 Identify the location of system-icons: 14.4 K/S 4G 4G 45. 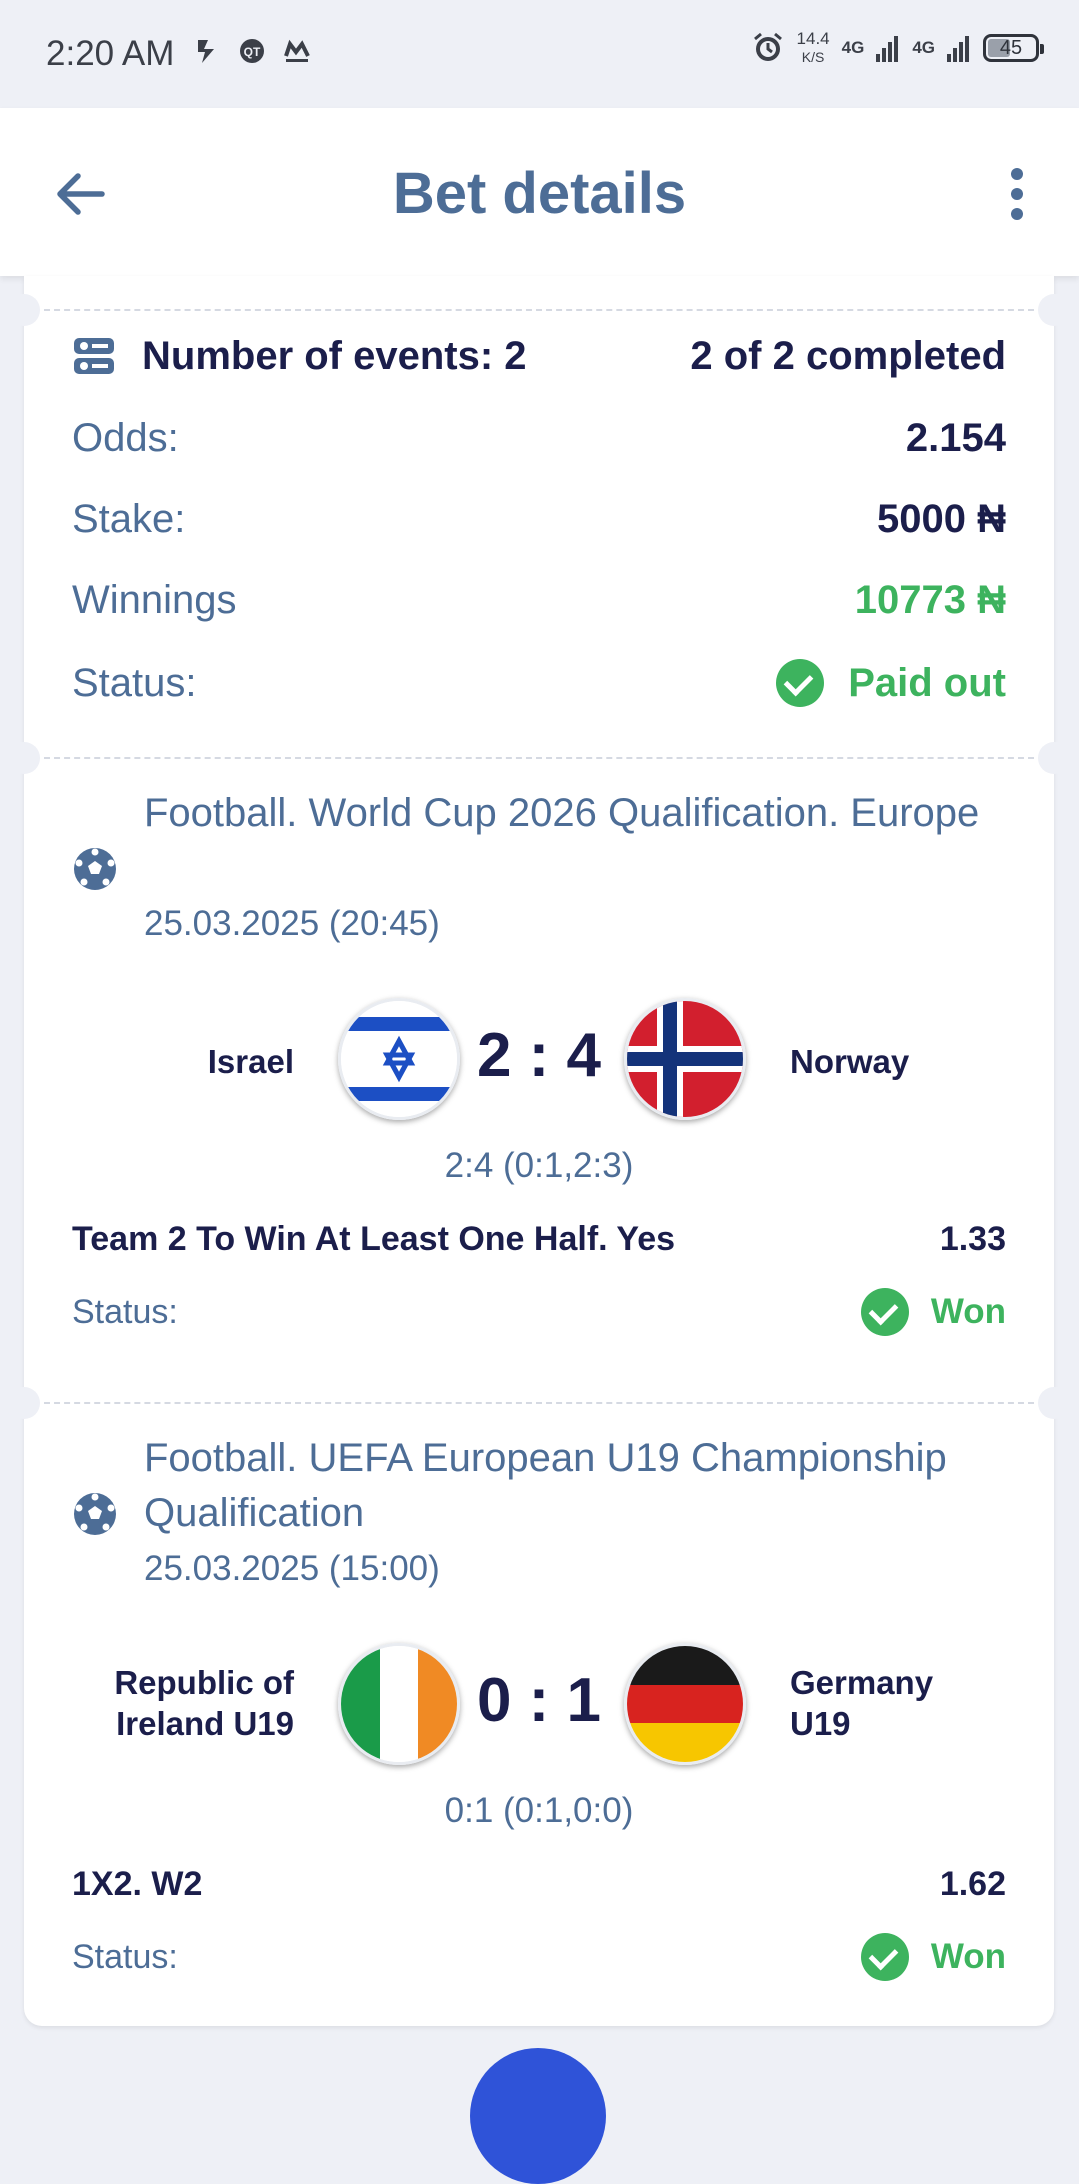
(897, 48).